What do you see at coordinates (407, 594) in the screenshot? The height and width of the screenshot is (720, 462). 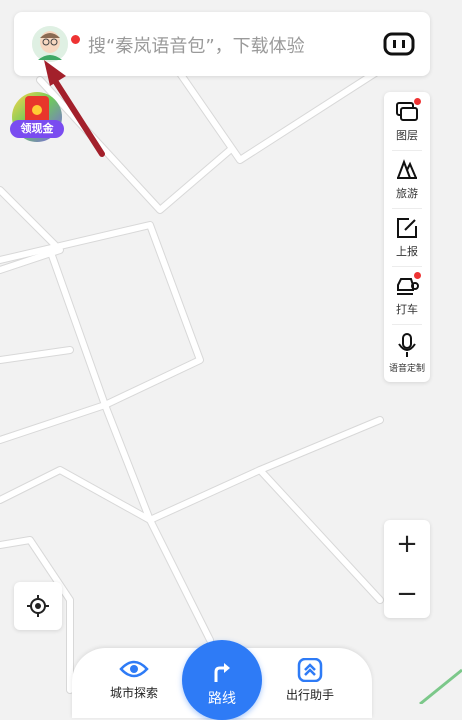 I see `zoom-out-button: −` at bounding box center [407, 594].